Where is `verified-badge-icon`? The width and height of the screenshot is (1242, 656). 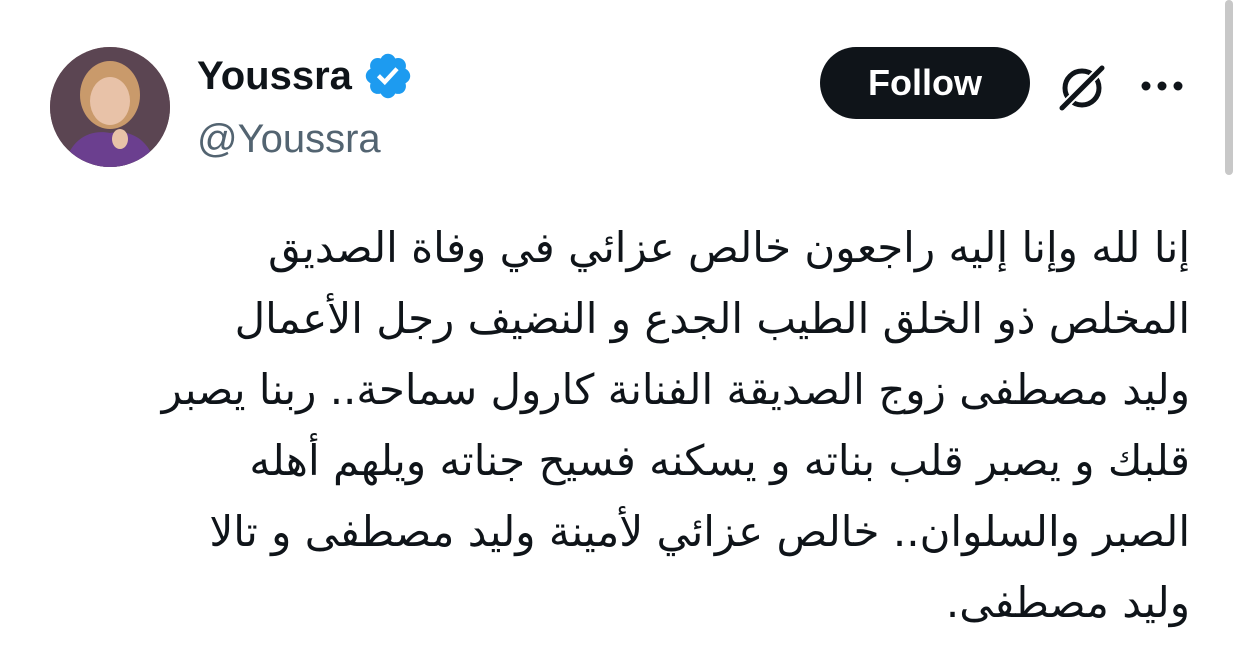
verified-badge-icon is located at coordinates (388, 76).